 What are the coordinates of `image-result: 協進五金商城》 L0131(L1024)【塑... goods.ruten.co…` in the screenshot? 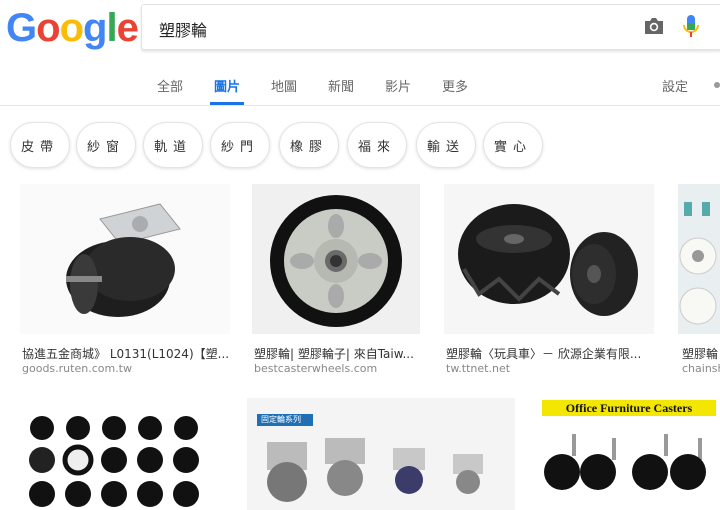 It's located at (125, 280).